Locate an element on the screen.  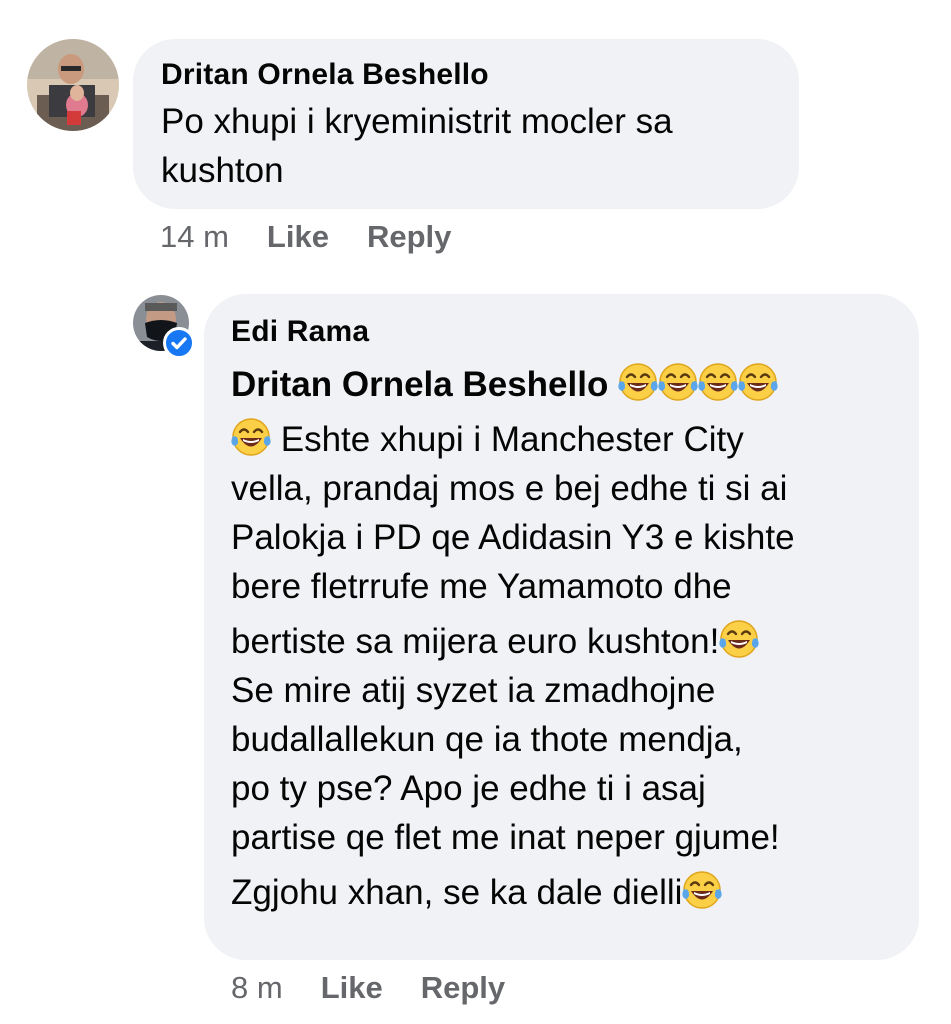
comment-text-line: Po xhupi i kryeministrit mocler sa is located at coordinates (417, 121).